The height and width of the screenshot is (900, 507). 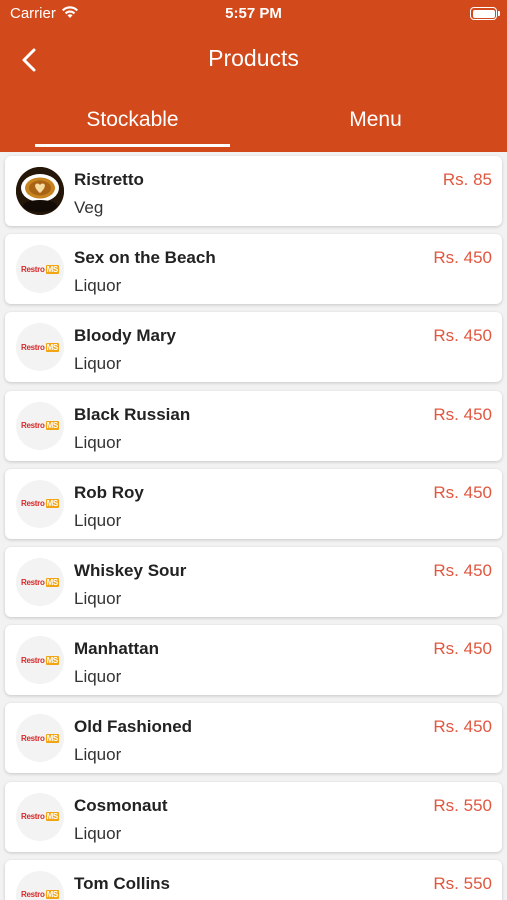 I want to click on product-card: Restro MS Old Fashioned Liquor Rs. 450, so click(x=253, y=738).